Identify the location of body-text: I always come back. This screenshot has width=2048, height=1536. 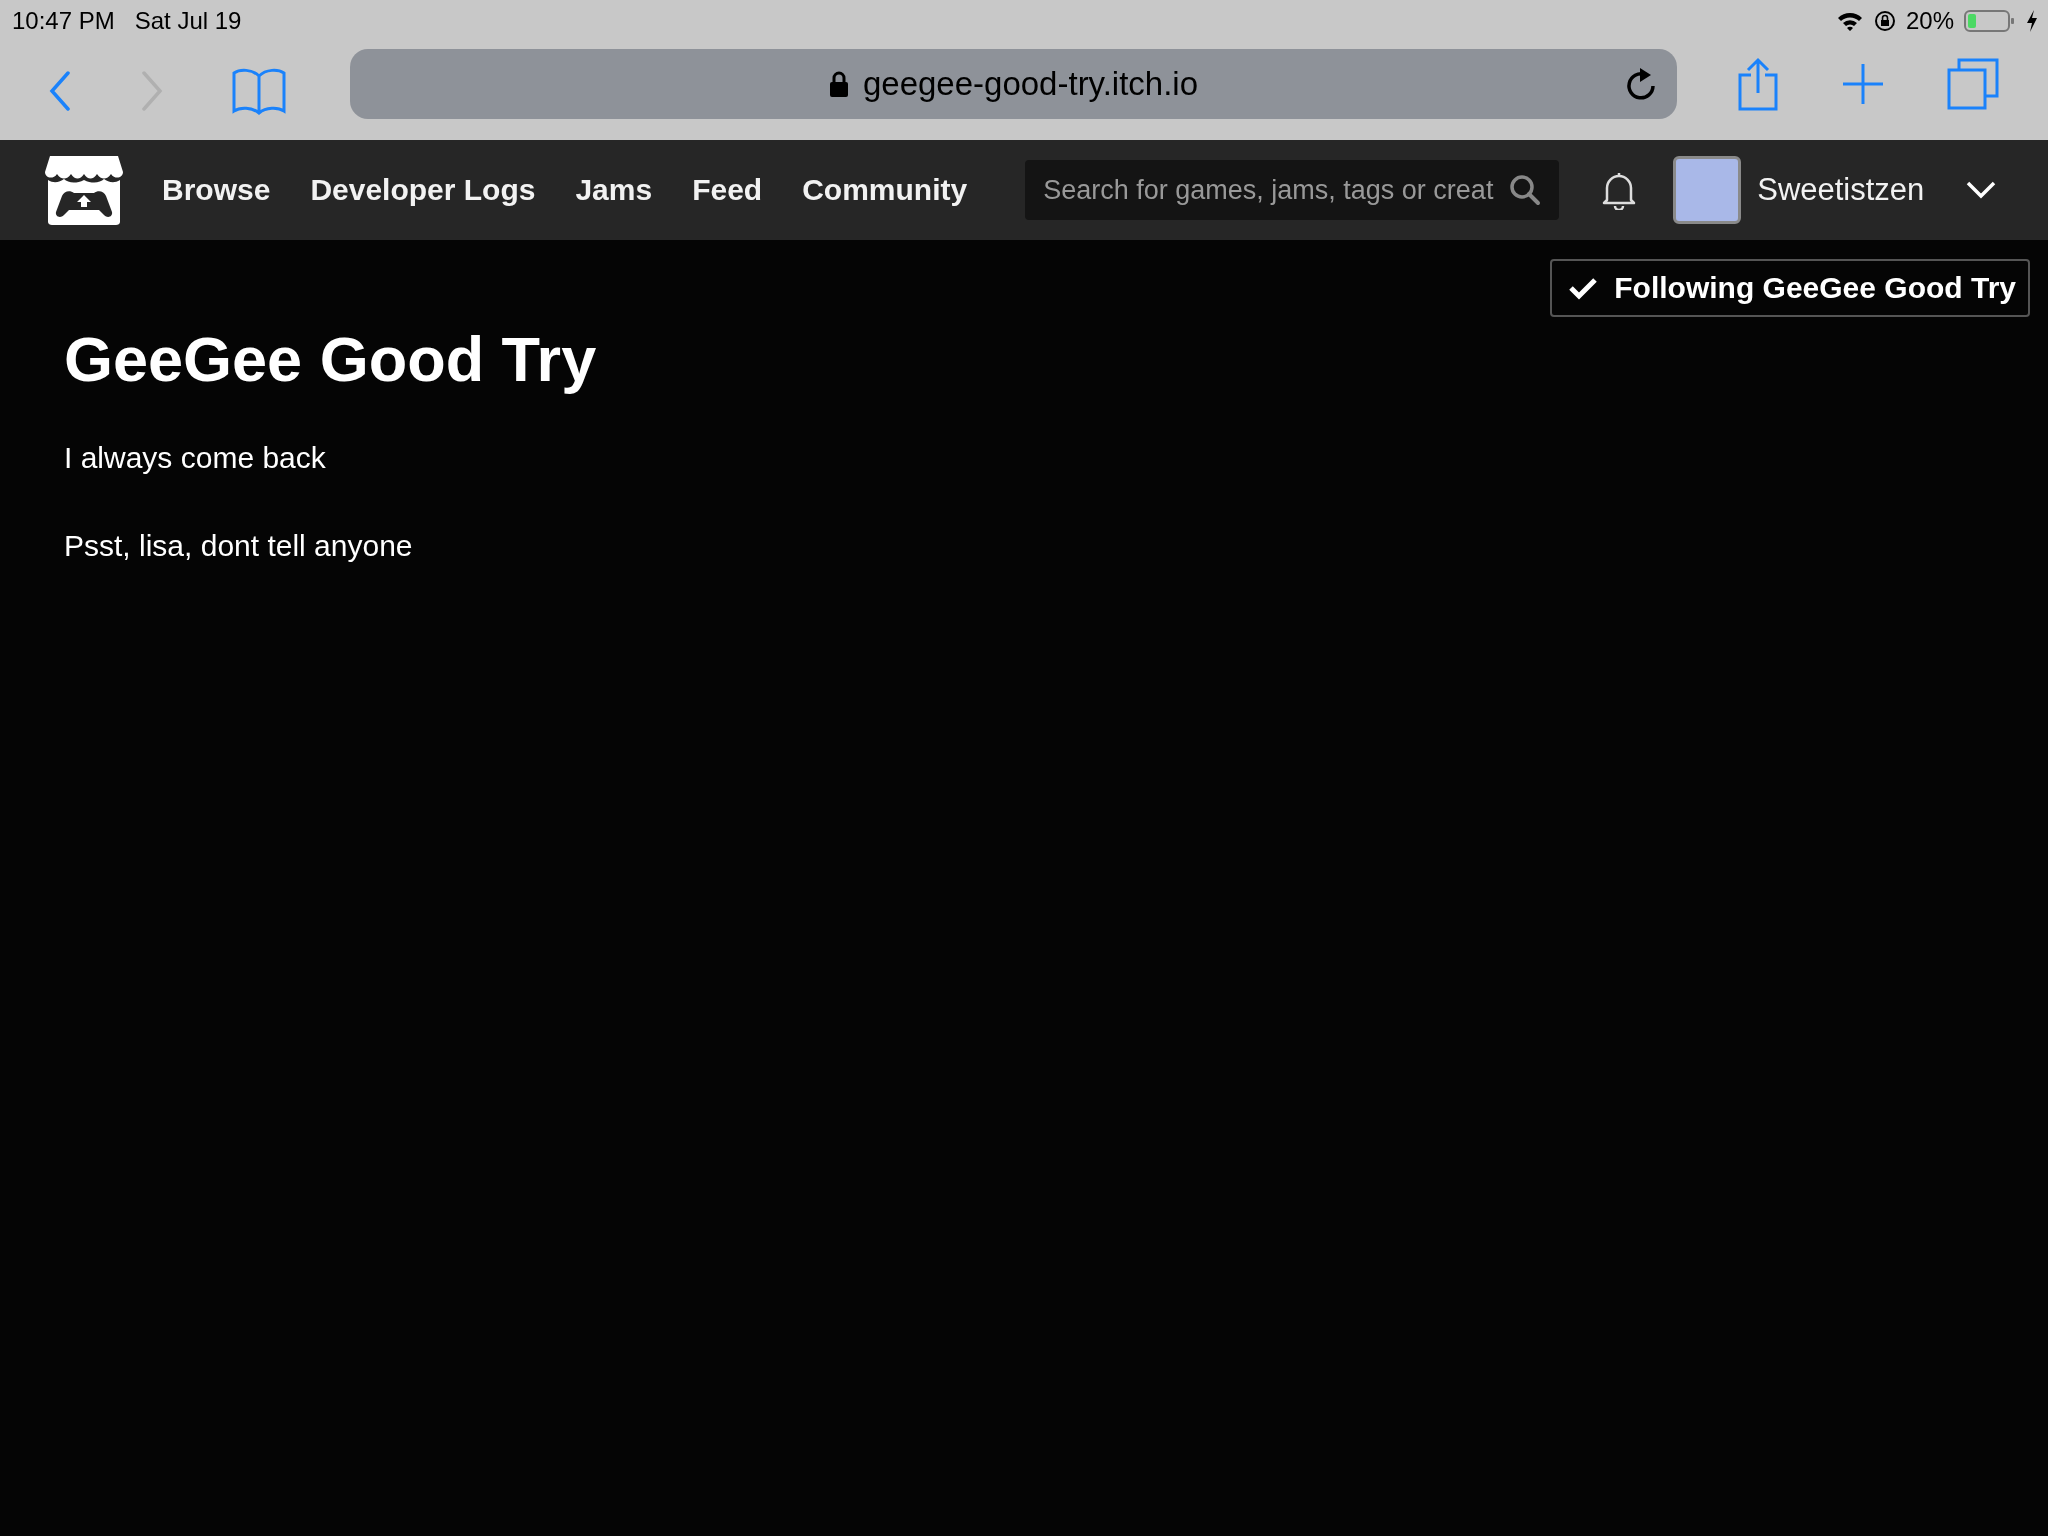
(195, 458).